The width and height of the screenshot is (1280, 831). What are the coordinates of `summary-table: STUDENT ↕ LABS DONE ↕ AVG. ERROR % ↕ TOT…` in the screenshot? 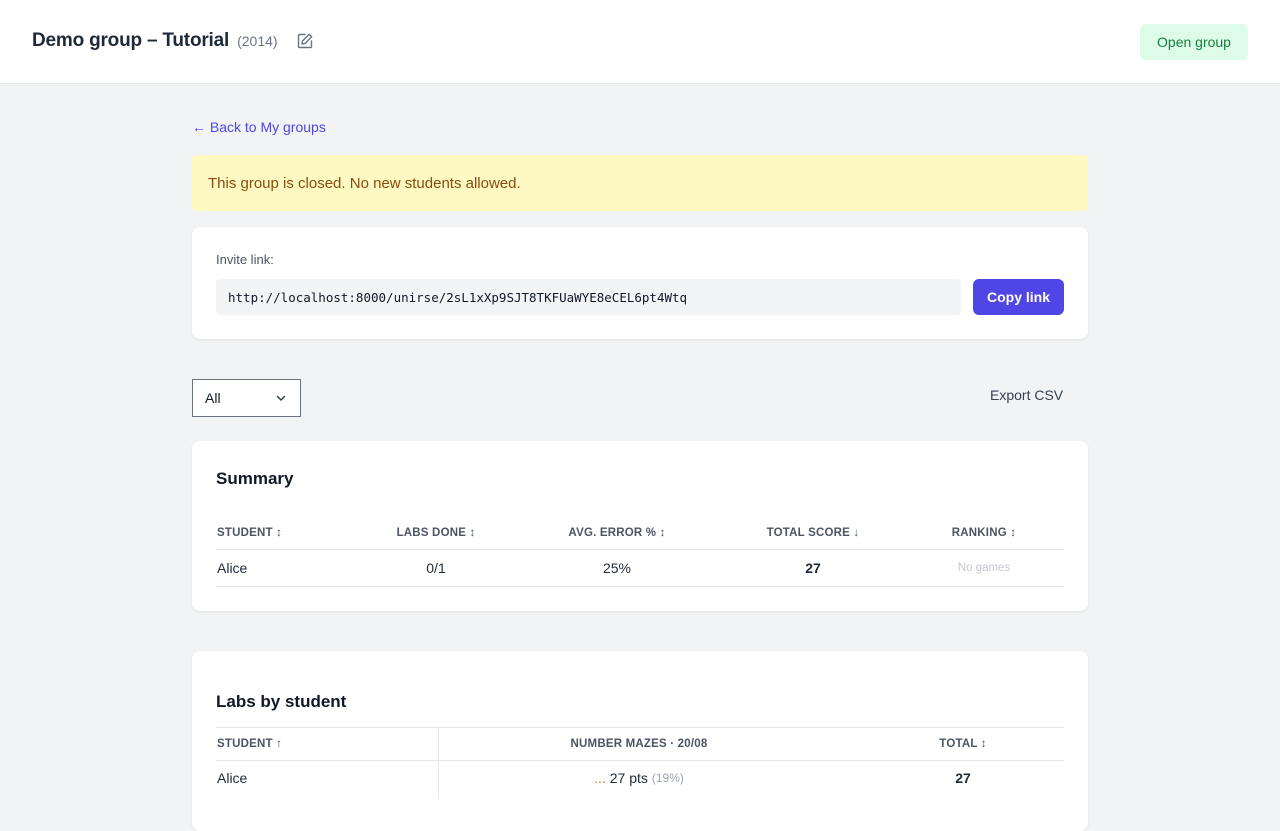 It's located at (640, 551).